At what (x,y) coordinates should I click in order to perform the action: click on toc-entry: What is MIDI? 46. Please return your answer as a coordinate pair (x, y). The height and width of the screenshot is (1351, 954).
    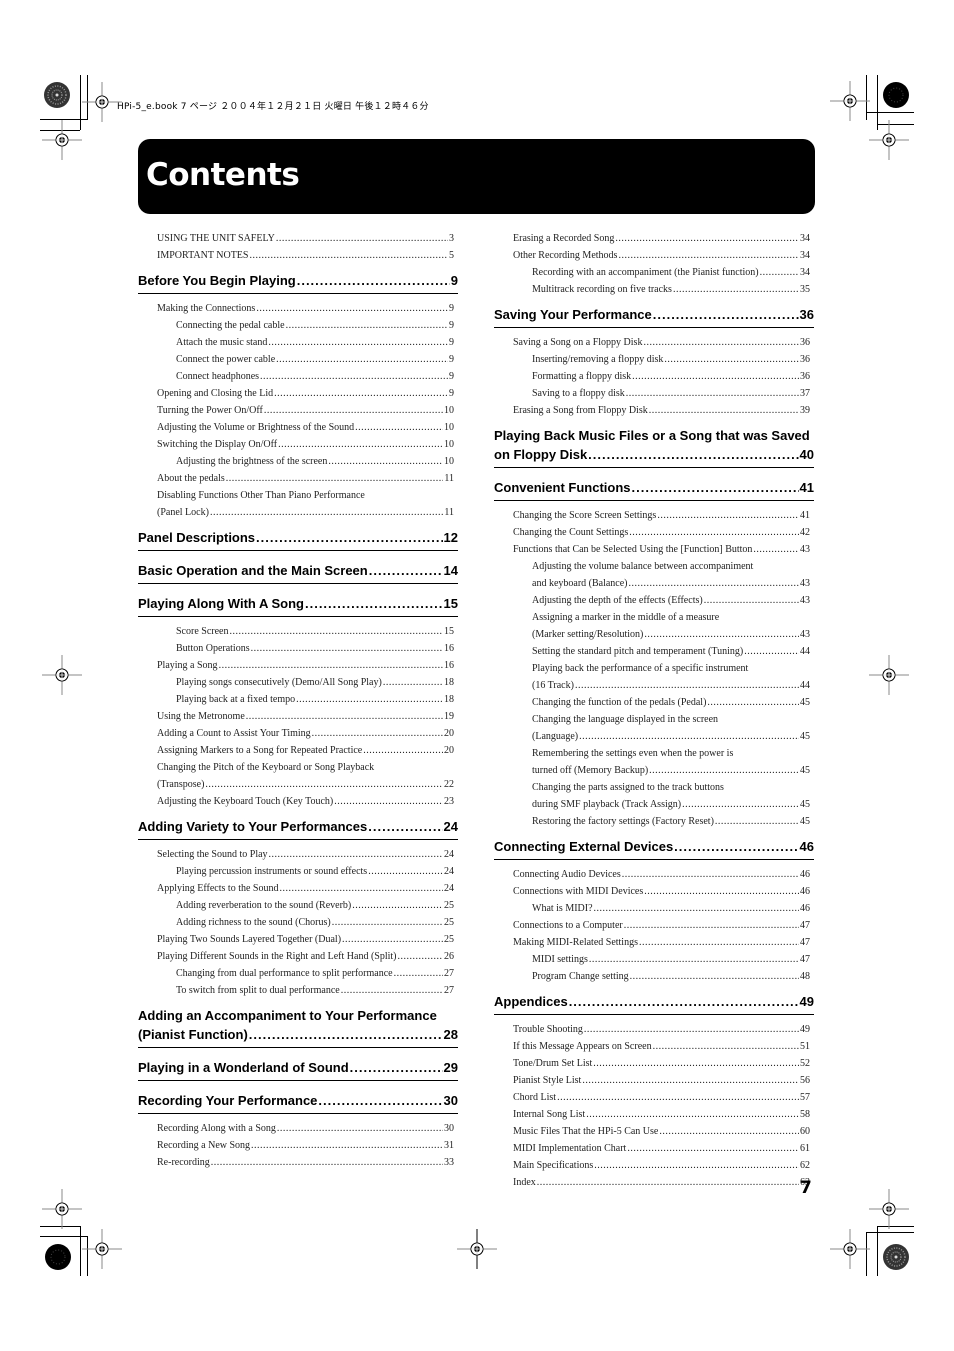
    Looking at the image, I should click on (654, 908).